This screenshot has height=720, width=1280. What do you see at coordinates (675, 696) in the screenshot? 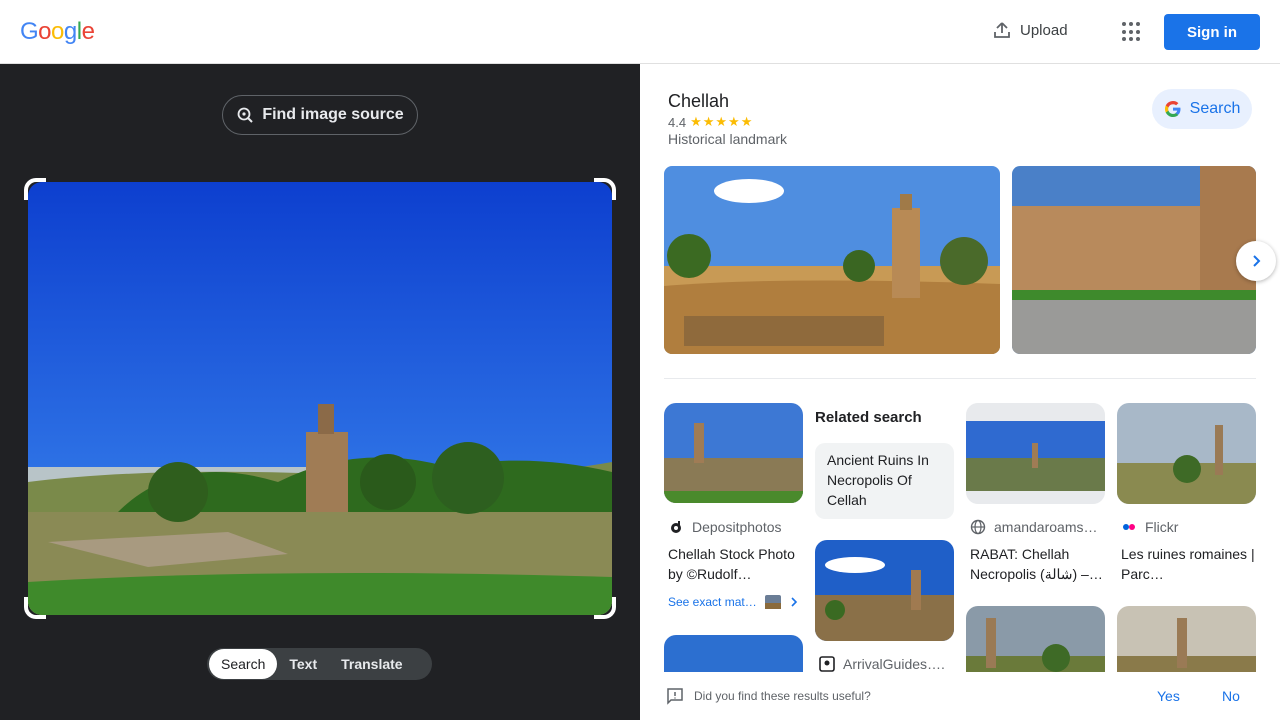
I see `feedback-icon` at bounding box center [675, 696].